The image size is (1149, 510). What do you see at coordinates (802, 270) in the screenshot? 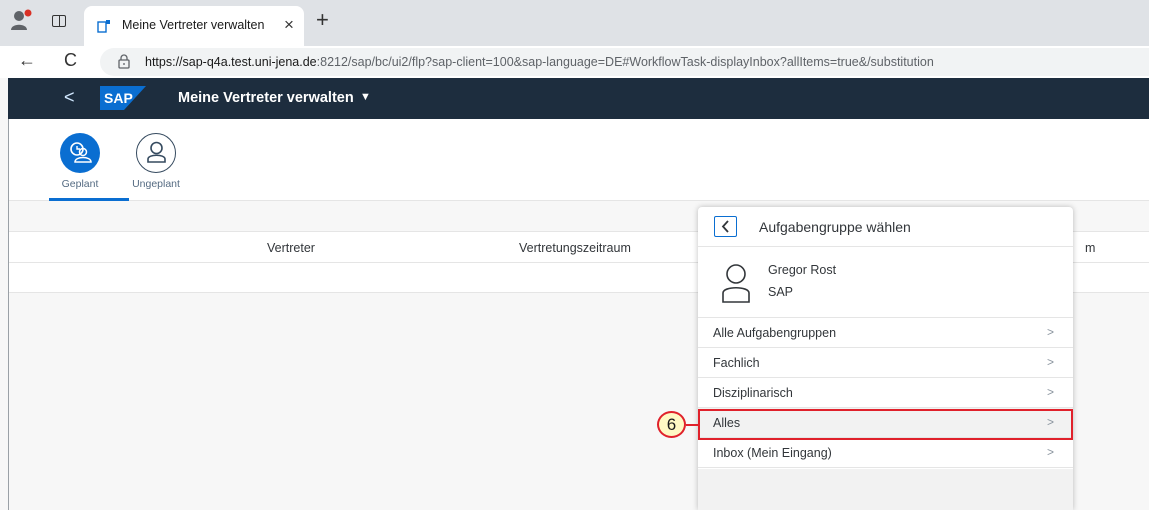
I see `user-name: Gregor Rost` at bounding box center [802, 270].